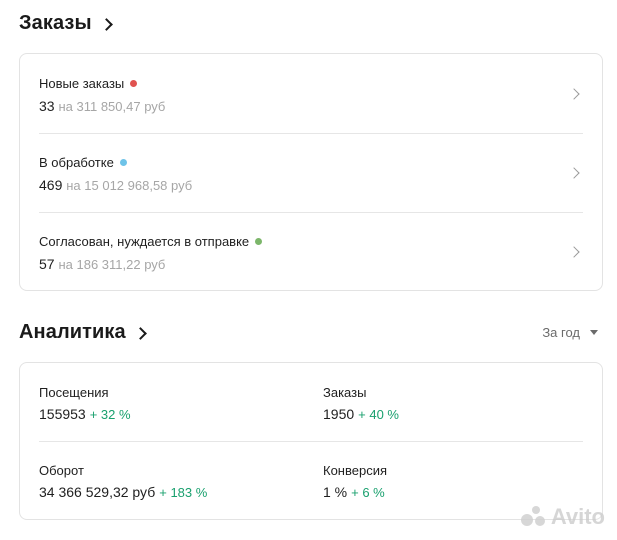 The height and width of the screenshot is (540, 617). What do you see at coordinates (144, 241) in the screenshot?
I see `order-status-label: Согласован, нуждается в отправке` at bounding box center [144, 241].